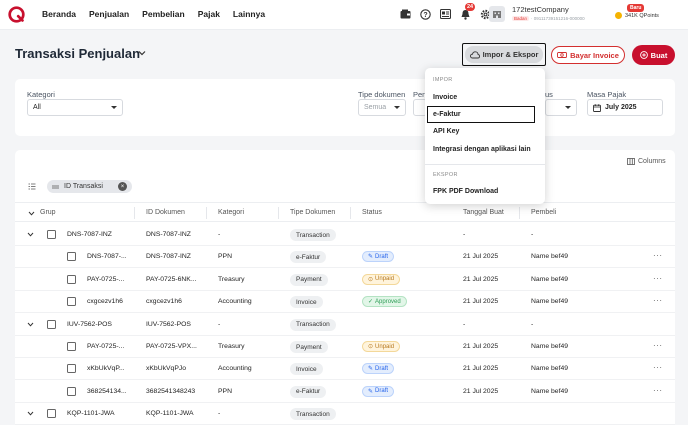  Describe the element at coordinates (382, 107) in the screenshot. I see `tipe-dokumen-select: Semua` at that location.